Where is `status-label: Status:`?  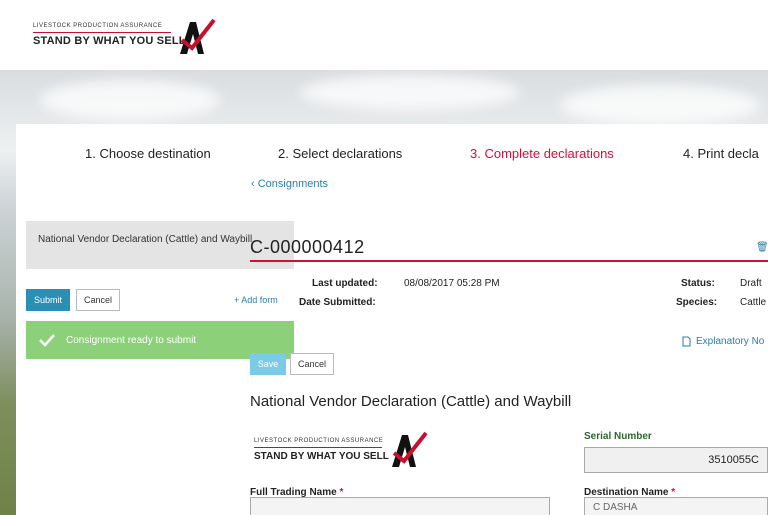
status-label: Status: is located at coordinates (698, 283).